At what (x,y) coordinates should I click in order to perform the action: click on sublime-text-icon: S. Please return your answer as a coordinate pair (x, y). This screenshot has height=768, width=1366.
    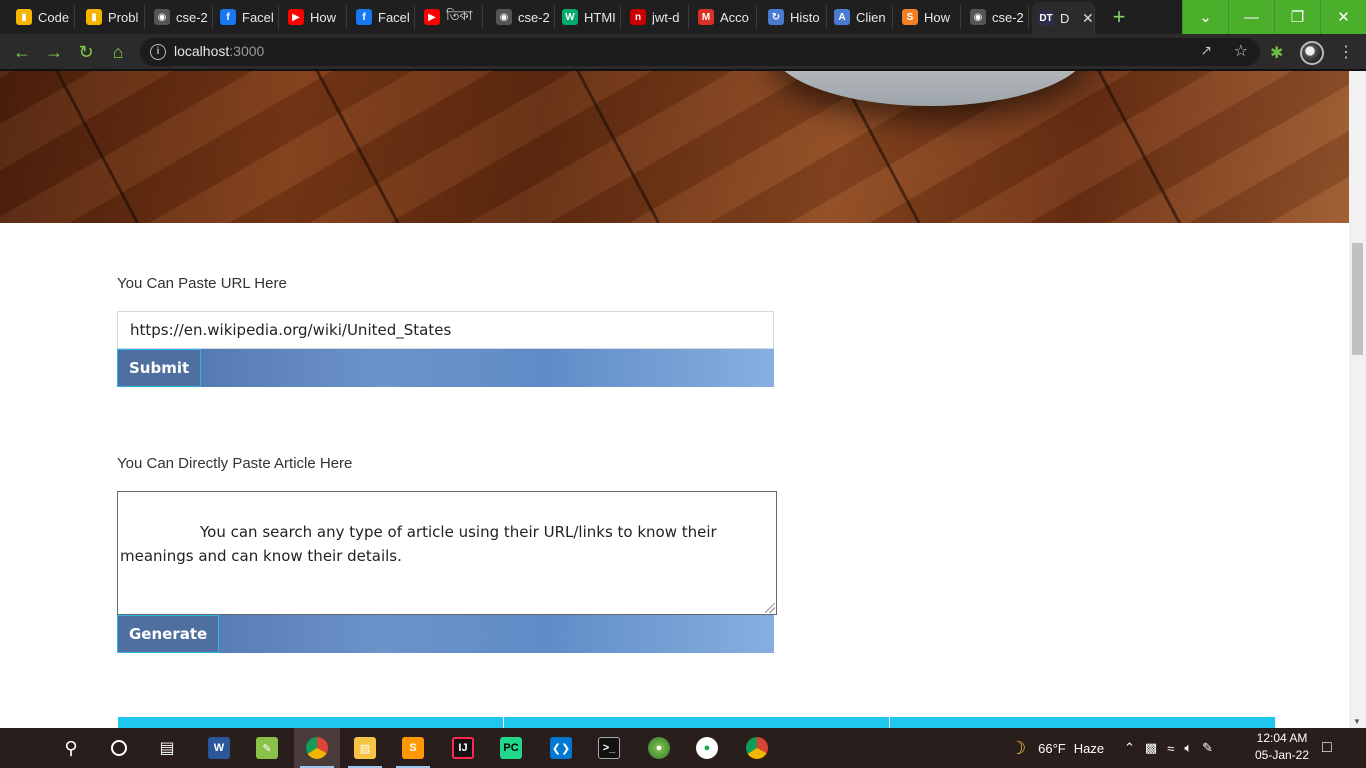
    Looking at the image, I should click on (413, 748).